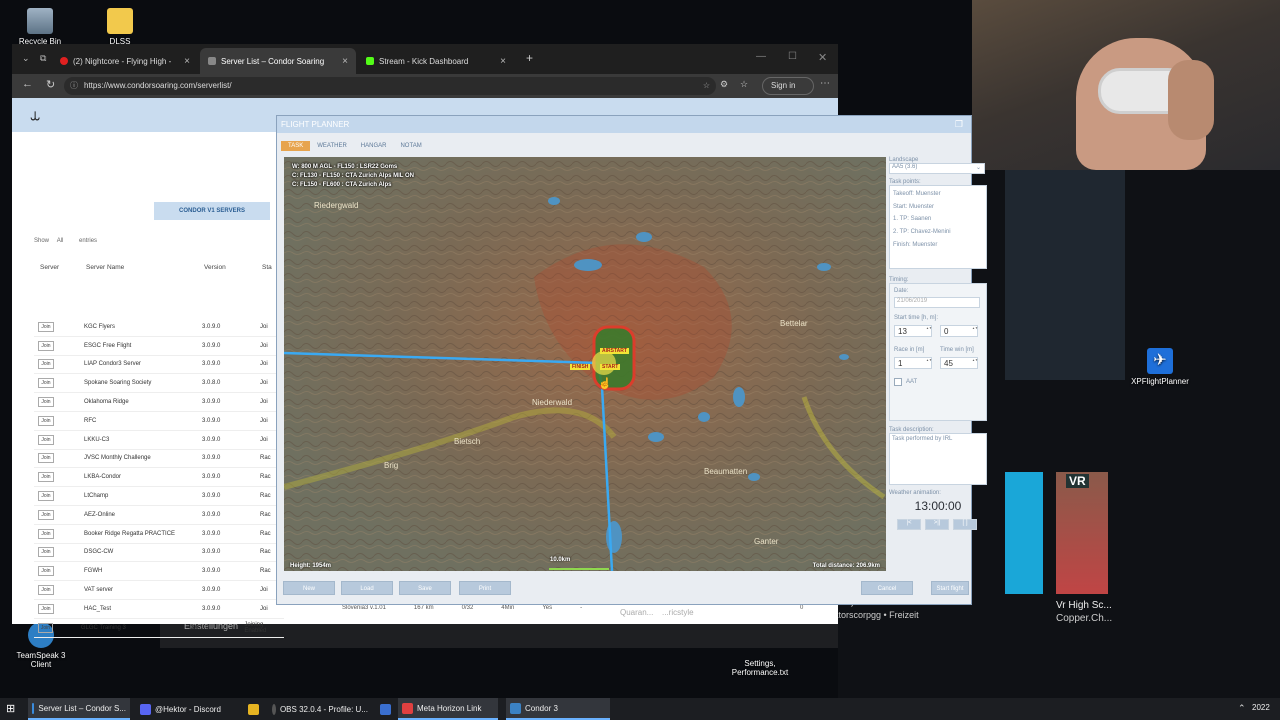 This screenshot has width=1280, height=720. I want to click on dlss-folder-icon: DLSS, so click(120, 27).